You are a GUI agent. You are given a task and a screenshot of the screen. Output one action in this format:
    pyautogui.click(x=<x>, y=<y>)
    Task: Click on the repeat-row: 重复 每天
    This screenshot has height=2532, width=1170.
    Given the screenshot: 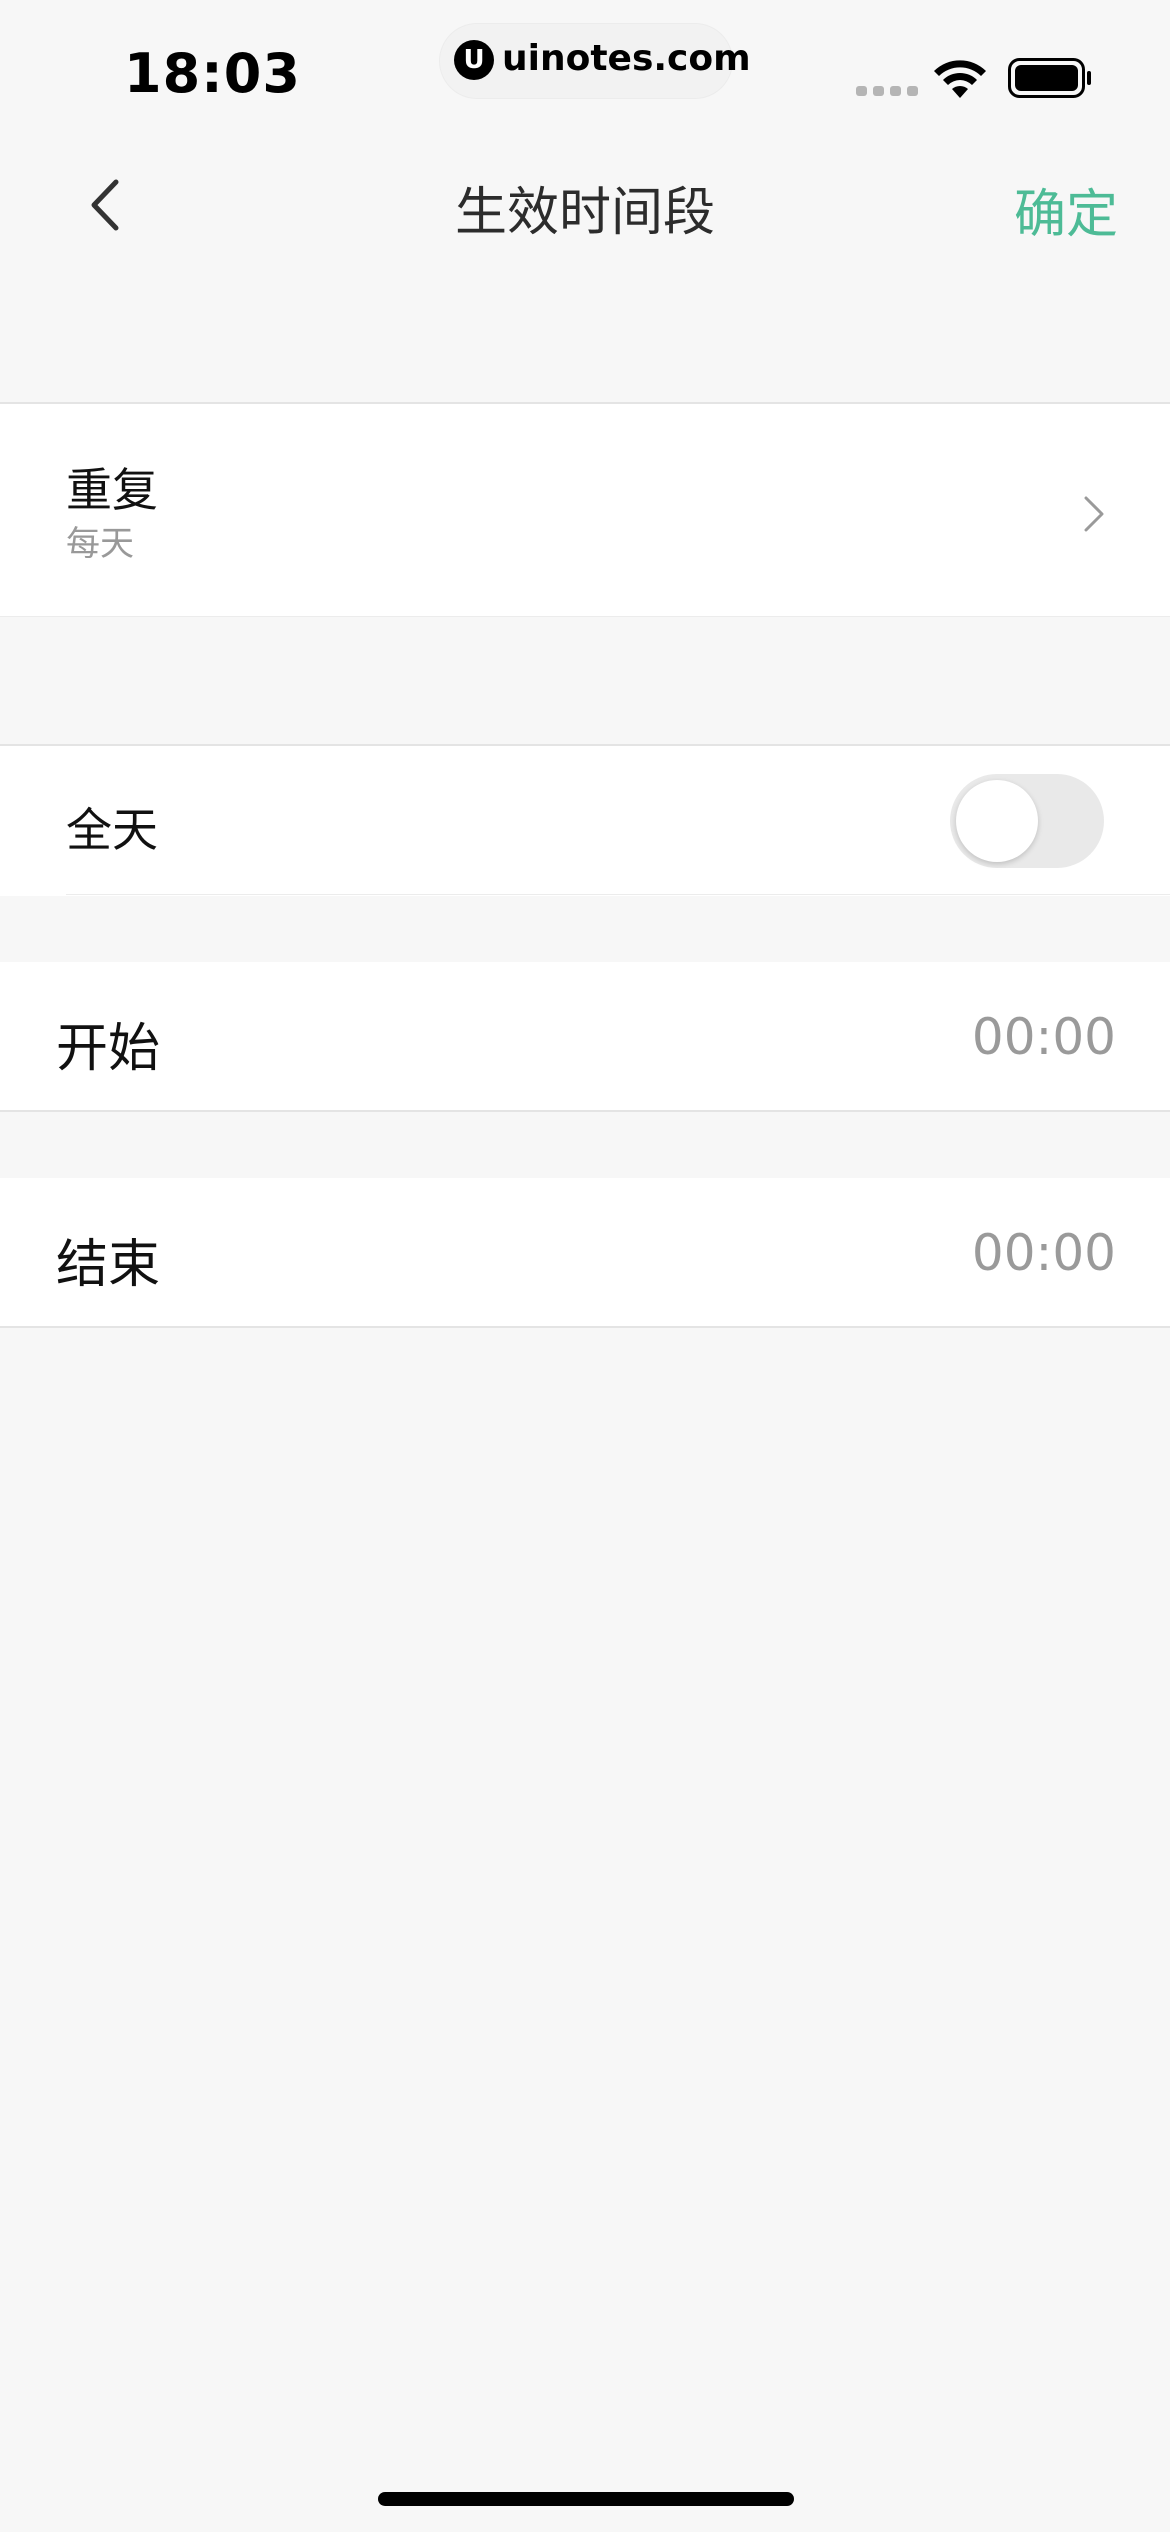 What is the action you would take?
    pyautogui.click(x=585, y=509)
    